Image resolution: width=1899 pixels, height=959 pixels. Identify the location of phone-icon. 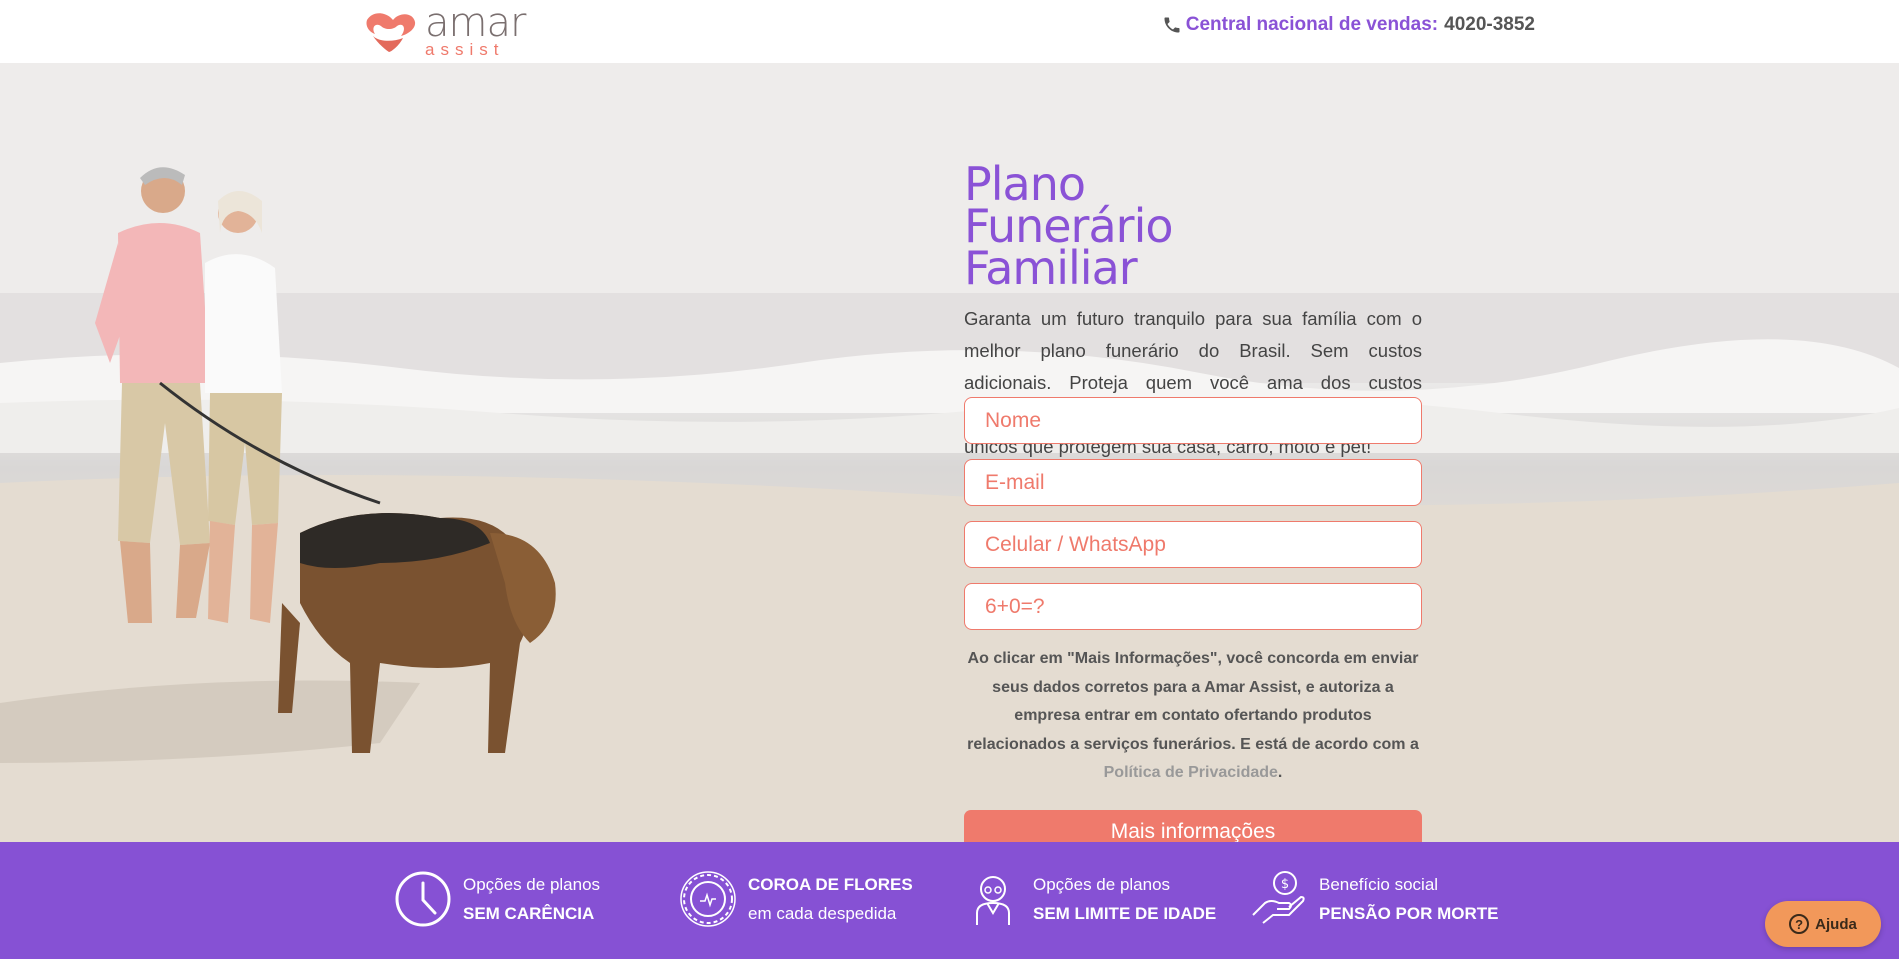
(1172, 25).